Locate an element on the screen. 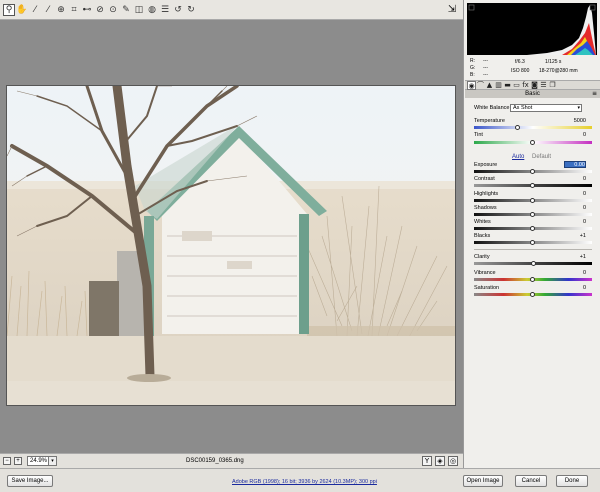  cancel-button: Cancel is located at coordinates (531, 481).